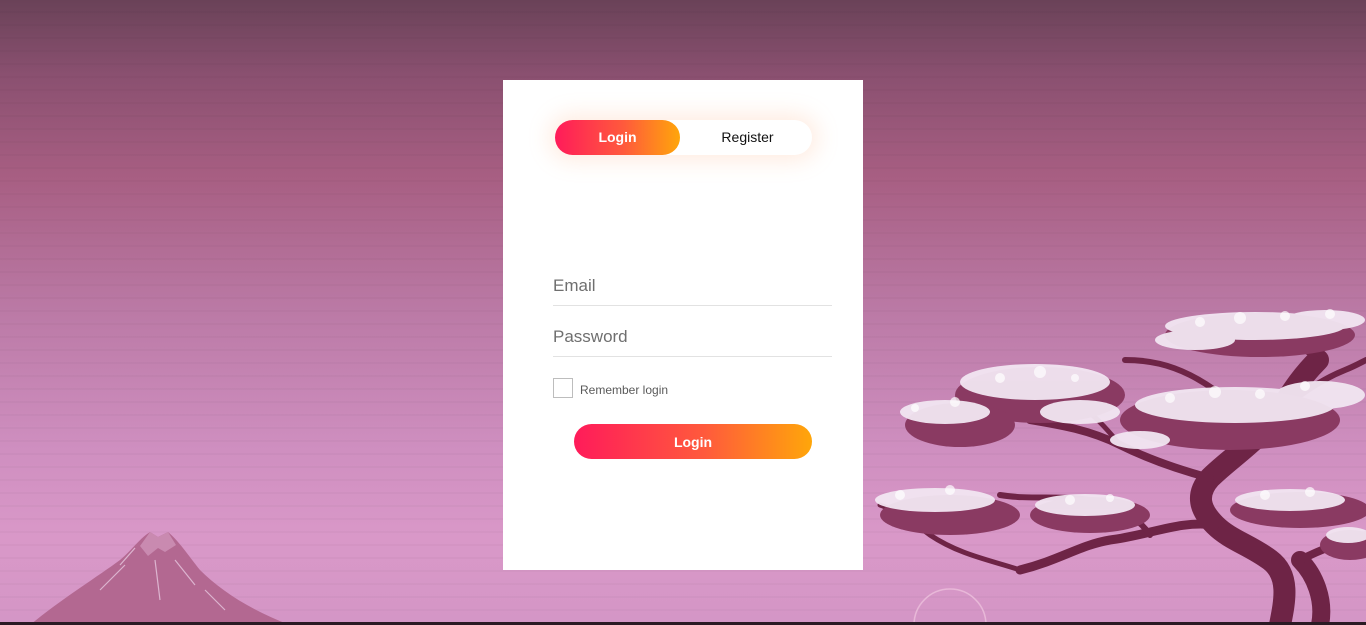 The height and width of the screenshot is (625, 1366). I want to click on login-button: Login, so click(693, 441).